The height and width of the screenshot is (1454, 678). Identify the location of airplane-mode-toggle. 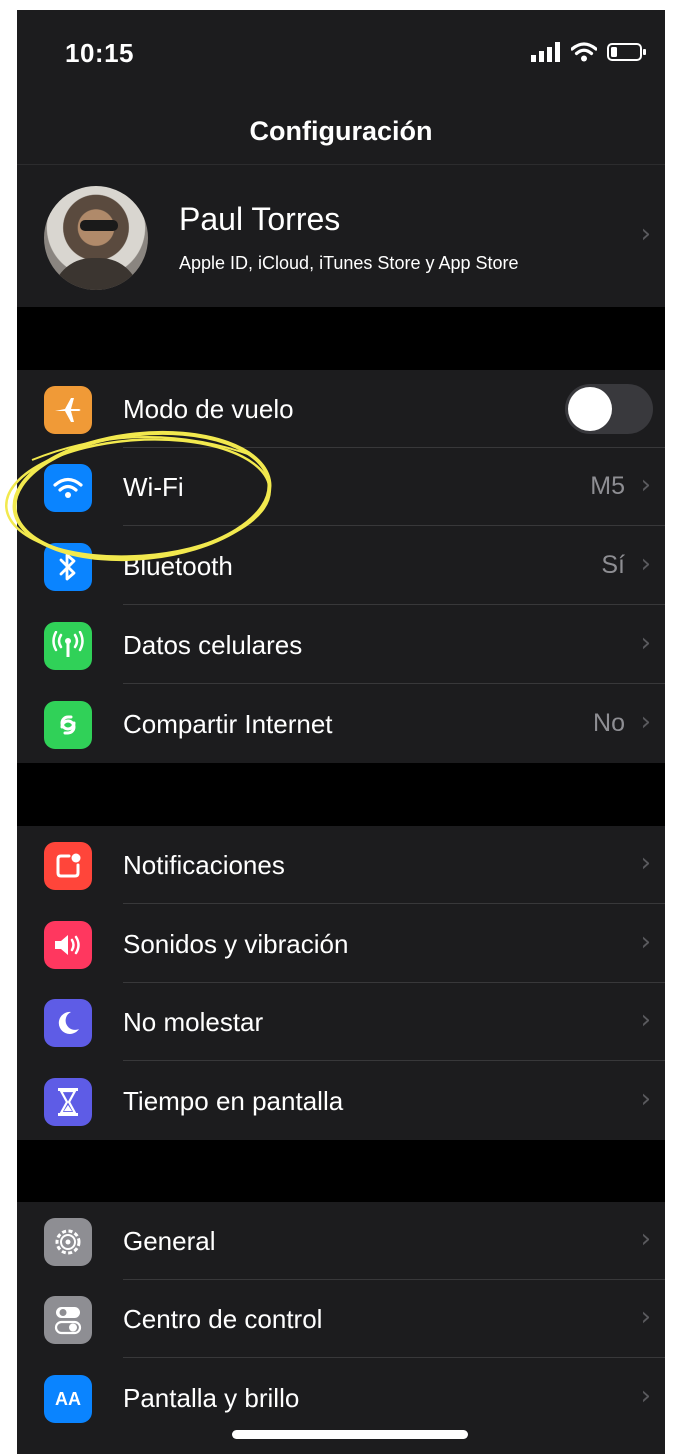
(609, 409).